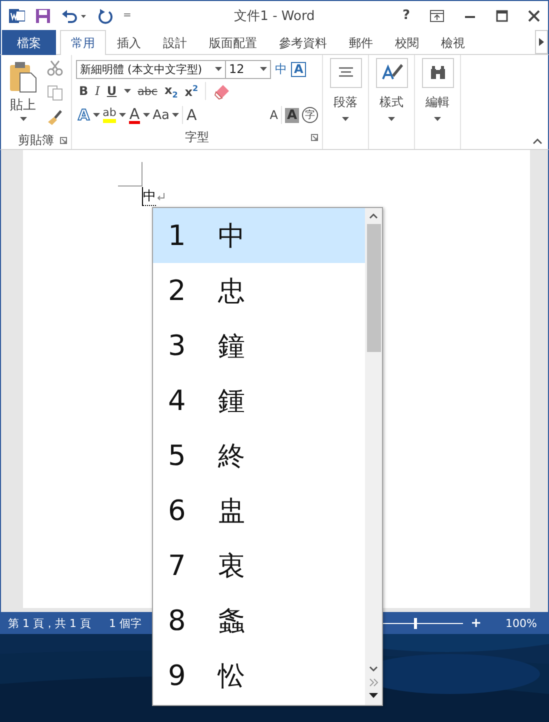  Describe the element at coordinates (534, 16) in the screenshot. I see `close-icon` at that location.